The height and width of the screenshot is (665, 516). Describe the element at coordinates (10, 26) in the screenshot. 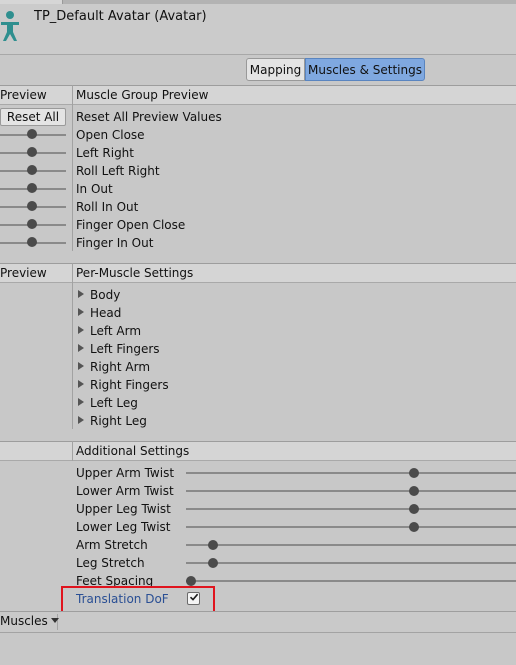

I see `avatar-person-icon` at that location.